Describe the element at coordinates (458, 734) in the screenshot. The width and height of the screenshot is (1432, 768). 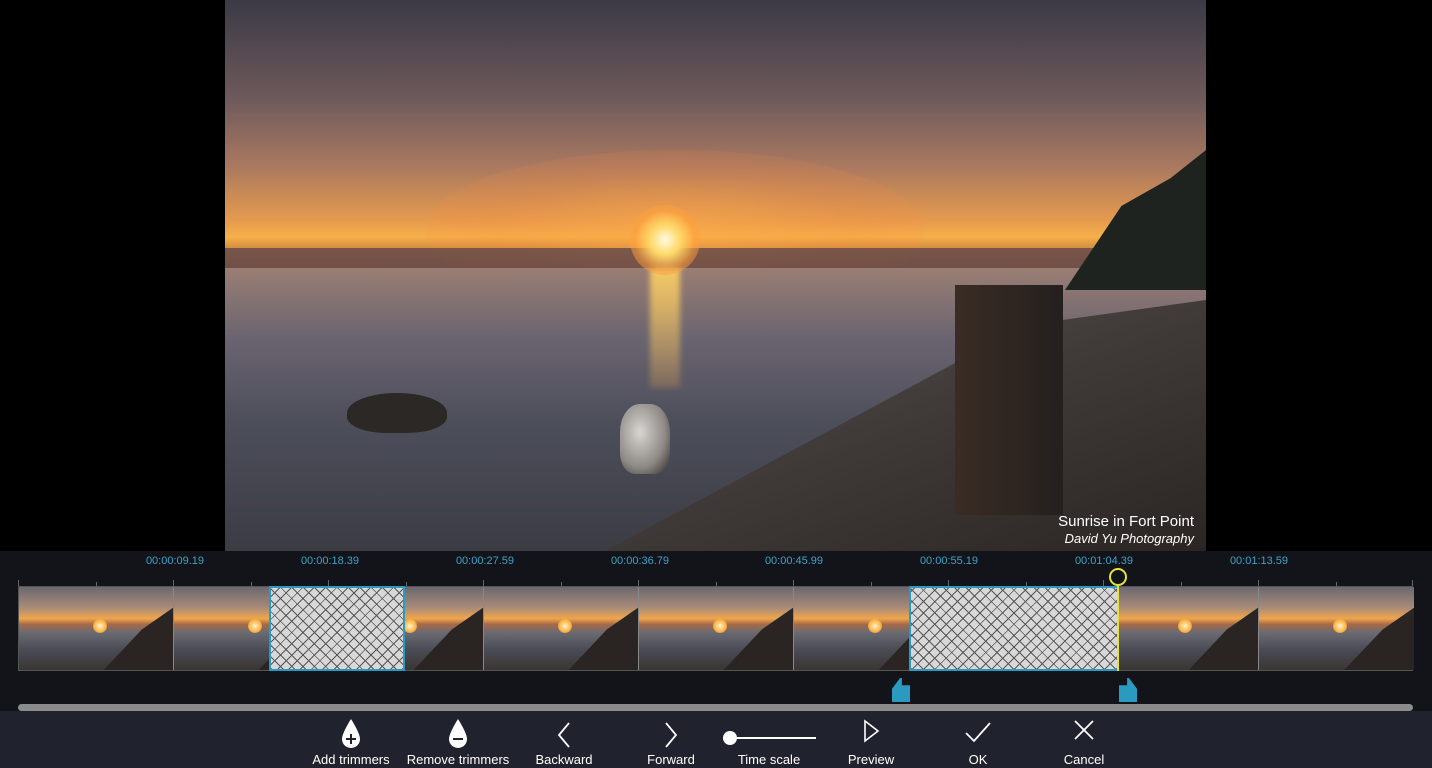
I see `remove-trimmer-icon` at that location.